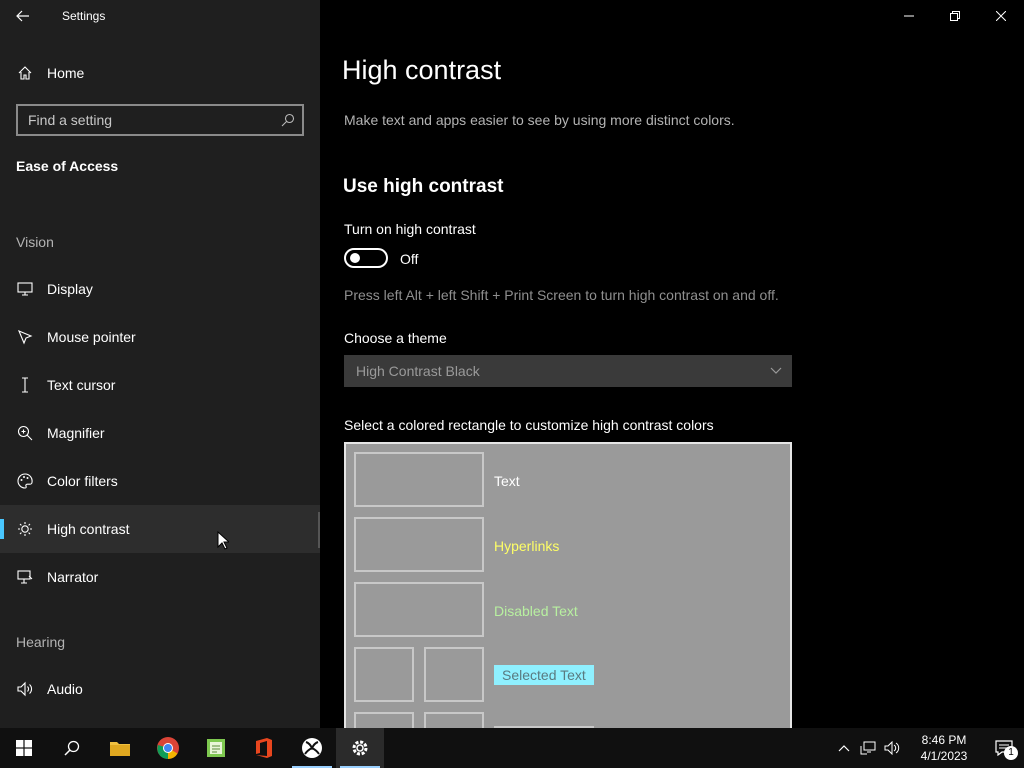 The width and height of the screenshot is (1024, 768). I want to click on close-icon, so click(1001, 16).